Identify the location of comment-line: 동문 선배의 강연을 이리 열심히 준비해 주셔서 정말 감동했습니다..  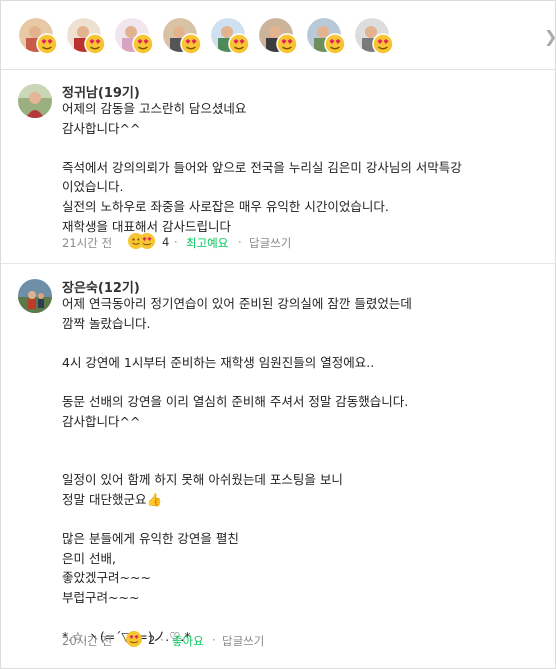
(235, 401).